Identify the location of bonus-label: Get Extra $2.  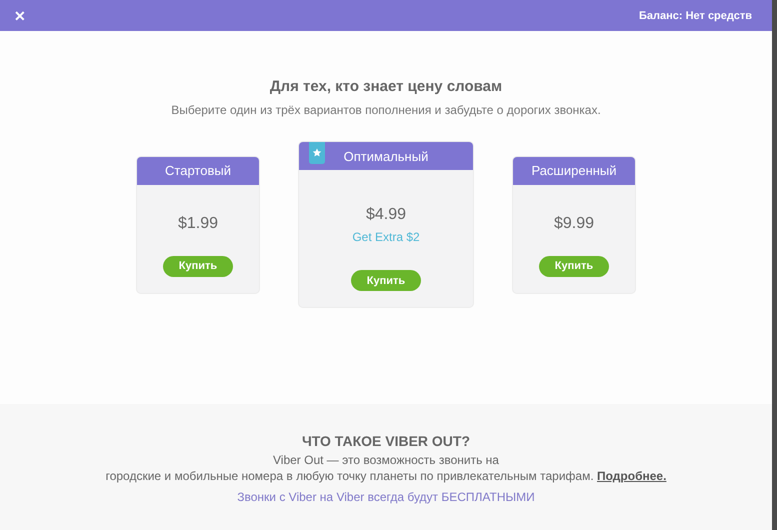
(386, 237).